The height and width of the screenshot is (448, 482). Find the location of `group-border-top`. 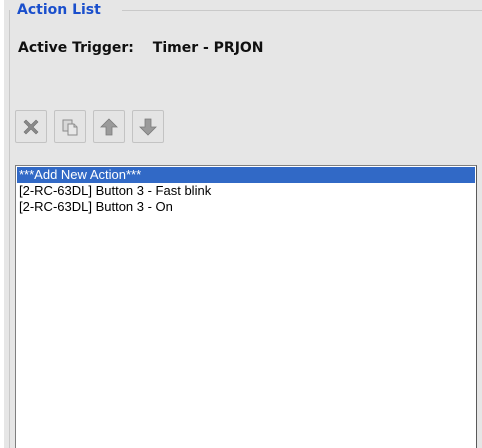

group-border-top is located at coordinates (302, 10).